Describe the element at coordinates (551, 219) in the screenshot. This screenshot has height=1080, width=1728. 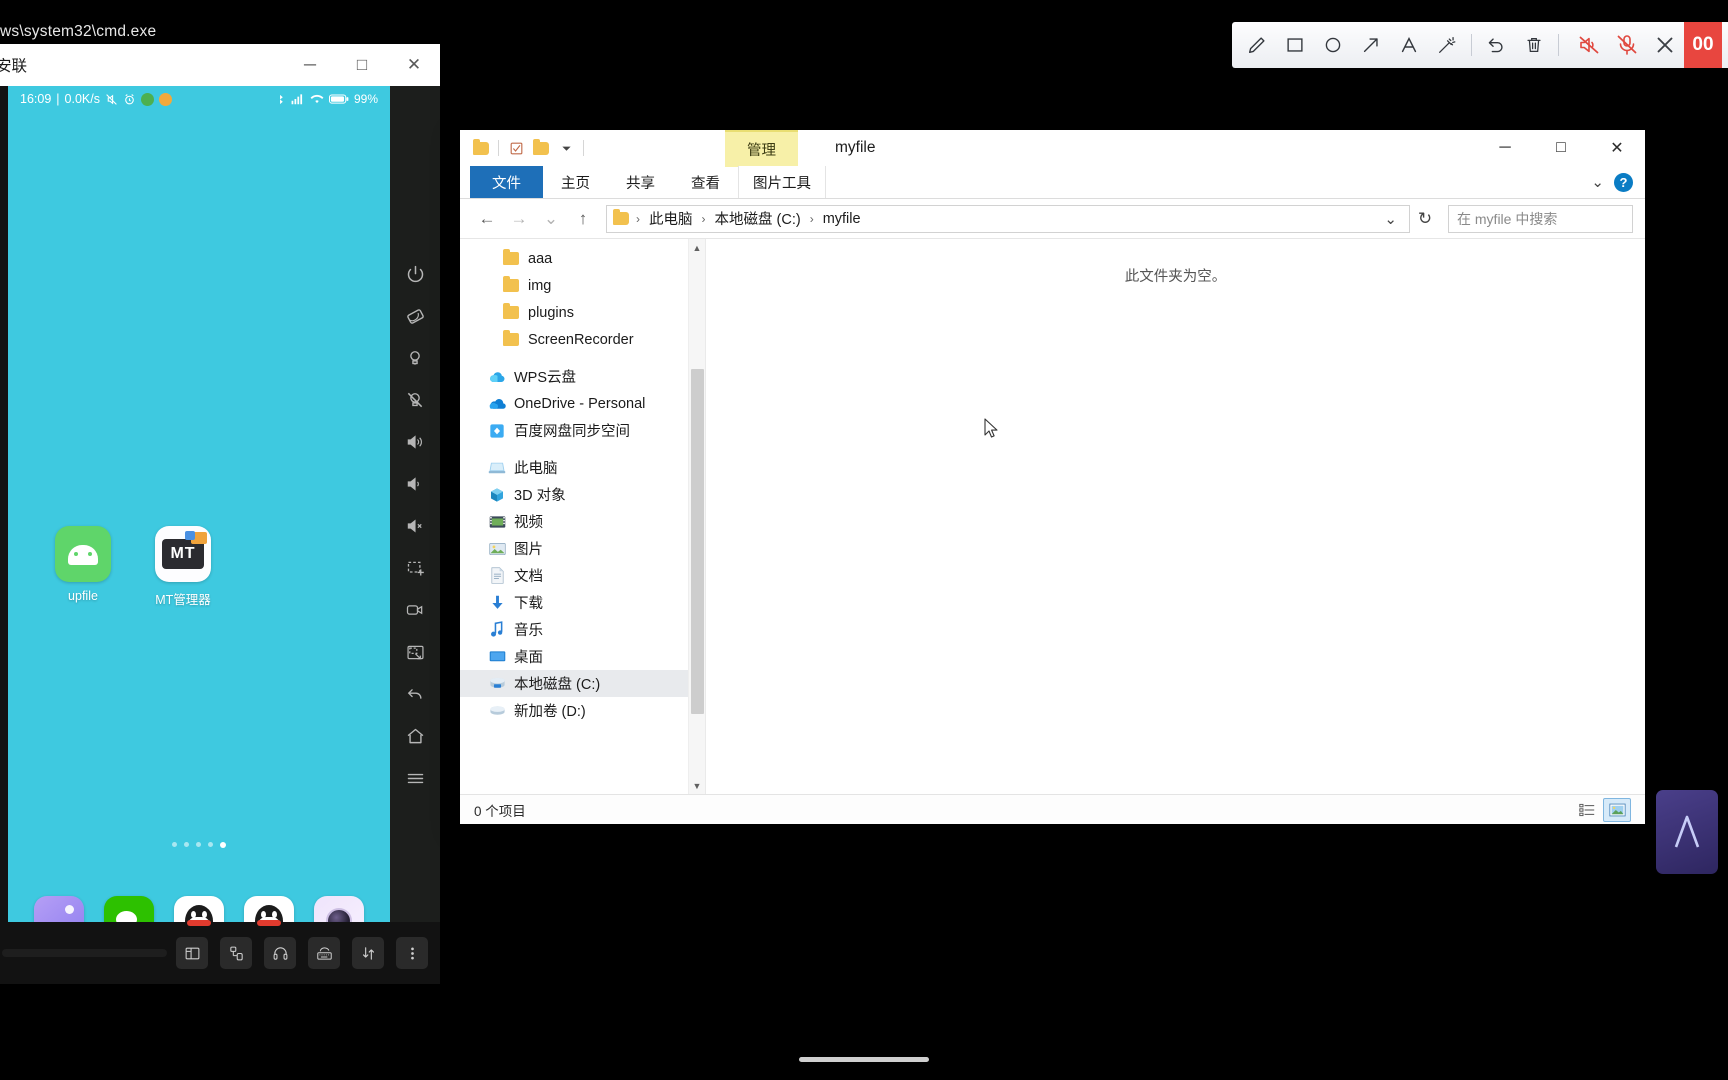
I see `recent-locations-button: ⌄` at that location.